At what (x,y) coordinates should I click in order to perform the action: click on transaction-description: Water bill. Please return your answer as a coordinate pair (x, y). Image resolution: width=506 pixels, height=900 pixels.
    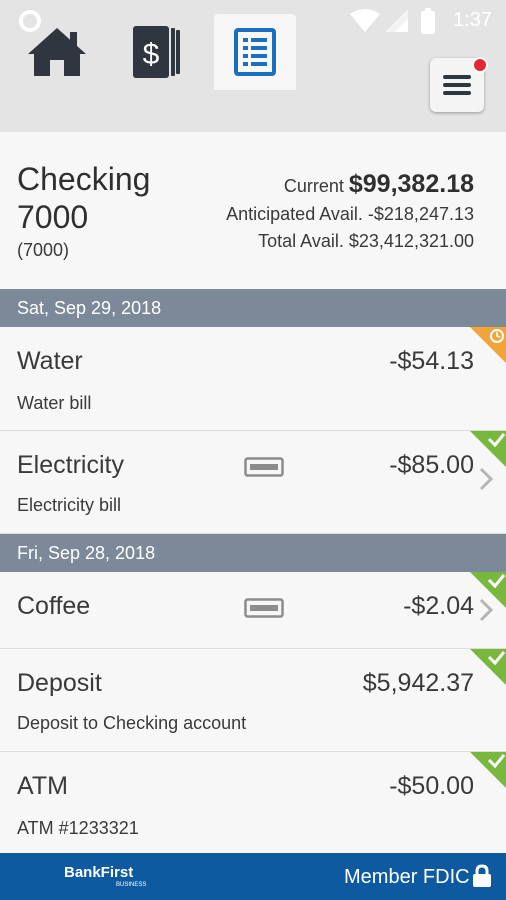
    Looking at the image, I should click on (54, 403).